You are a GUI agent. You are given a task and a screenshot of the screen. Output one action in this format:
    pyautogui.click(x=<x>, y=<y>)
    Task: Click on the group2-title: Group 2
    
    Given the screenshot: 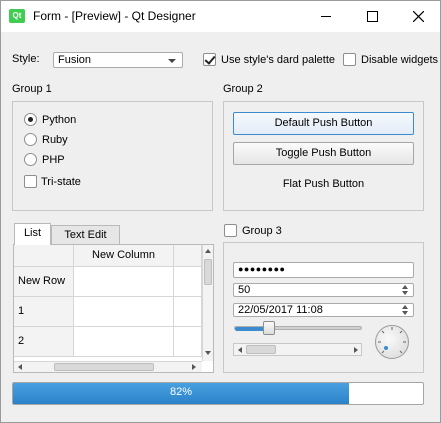 What is the action you would take?
    pyautogui.click(x=243, y=89)
    